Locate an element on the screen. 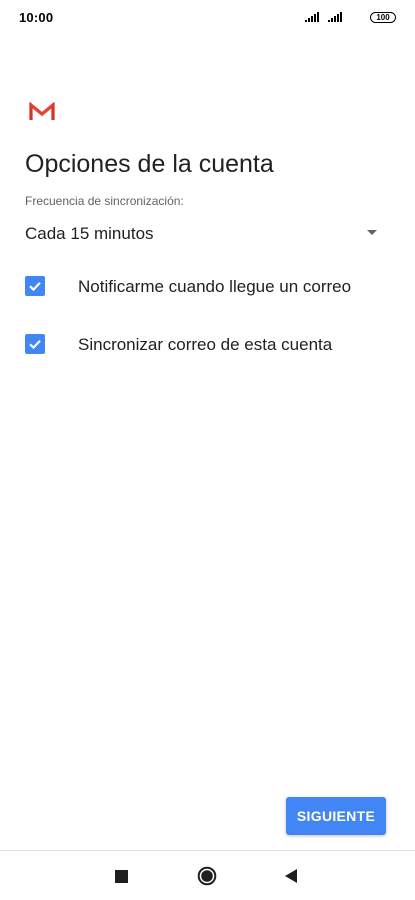 This screenshot has height=900, width=415. navigation-bar is located at coordinates (207, 875).